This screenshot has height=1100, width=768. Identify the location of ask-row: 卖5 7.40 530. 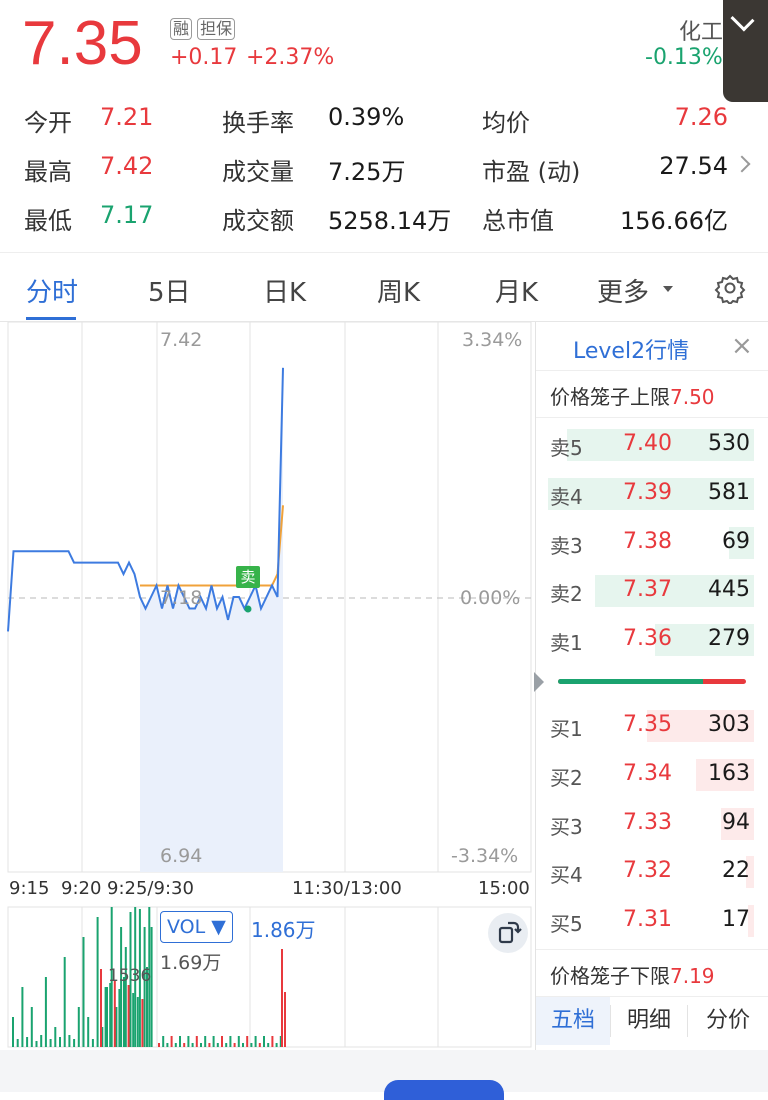
(651, 444).